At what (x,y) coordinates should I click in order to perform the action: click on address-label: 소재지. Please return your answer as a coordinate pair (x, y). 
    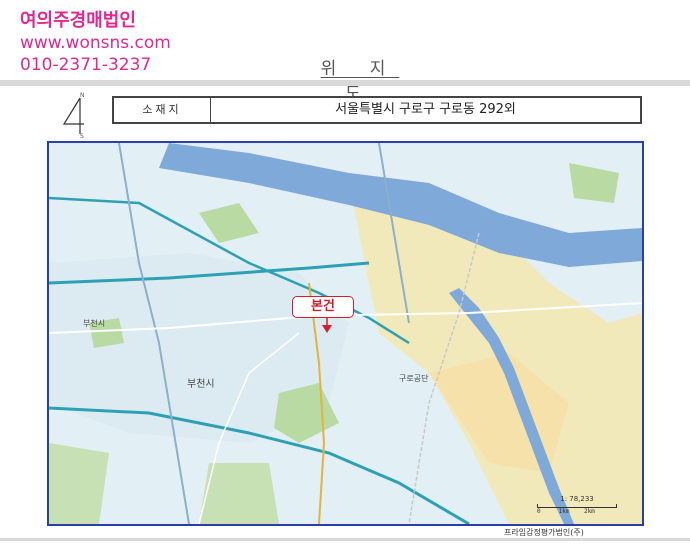
    Looking at the image, I should click on (162, 110).